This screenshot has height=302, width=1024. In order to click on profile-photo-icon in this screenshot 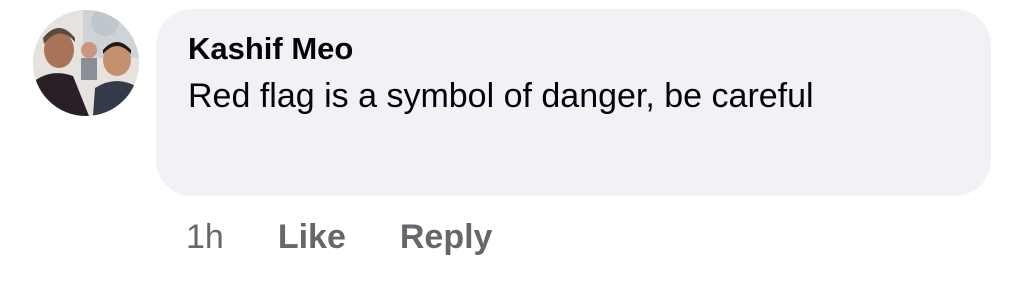, I will do `click(86, 63)`.